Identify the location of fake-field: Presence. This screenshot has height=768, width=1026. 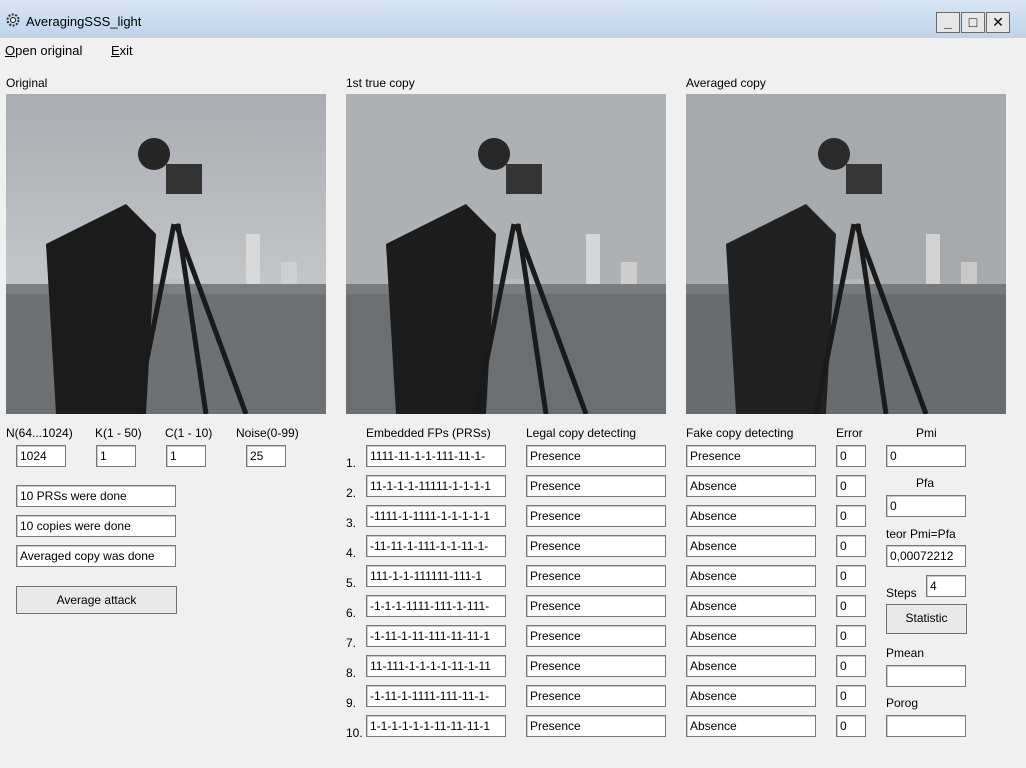
(751, 456).